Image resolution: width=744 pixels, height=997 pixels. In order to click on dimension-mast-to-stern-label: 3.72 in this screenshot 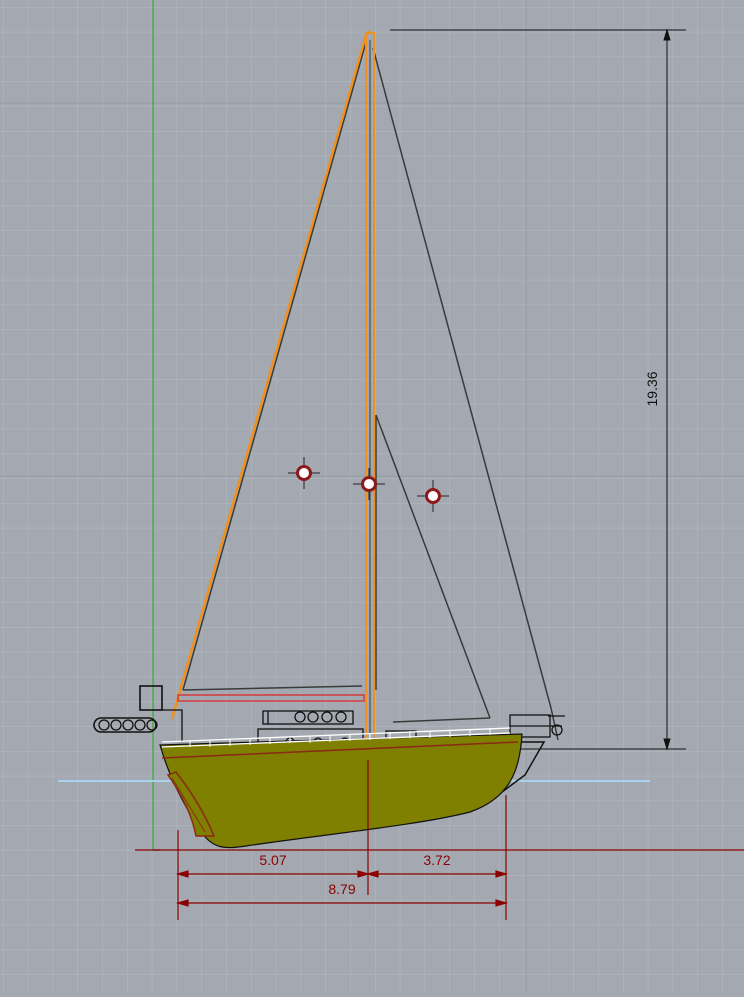, I will do `click(436, 860)`.